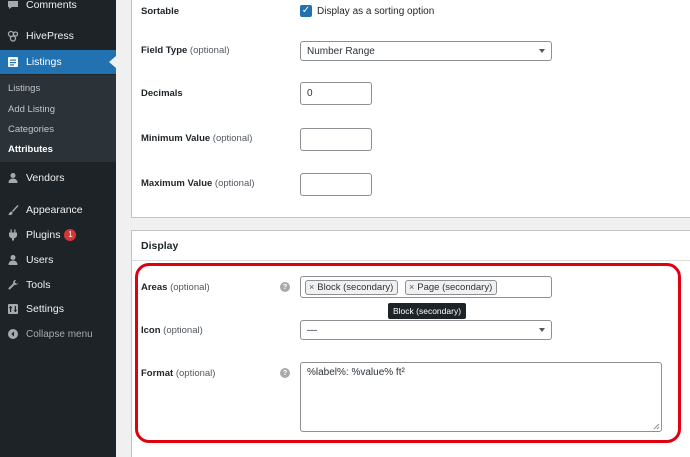  I want to click on icon-select: —, so click(426, 330).